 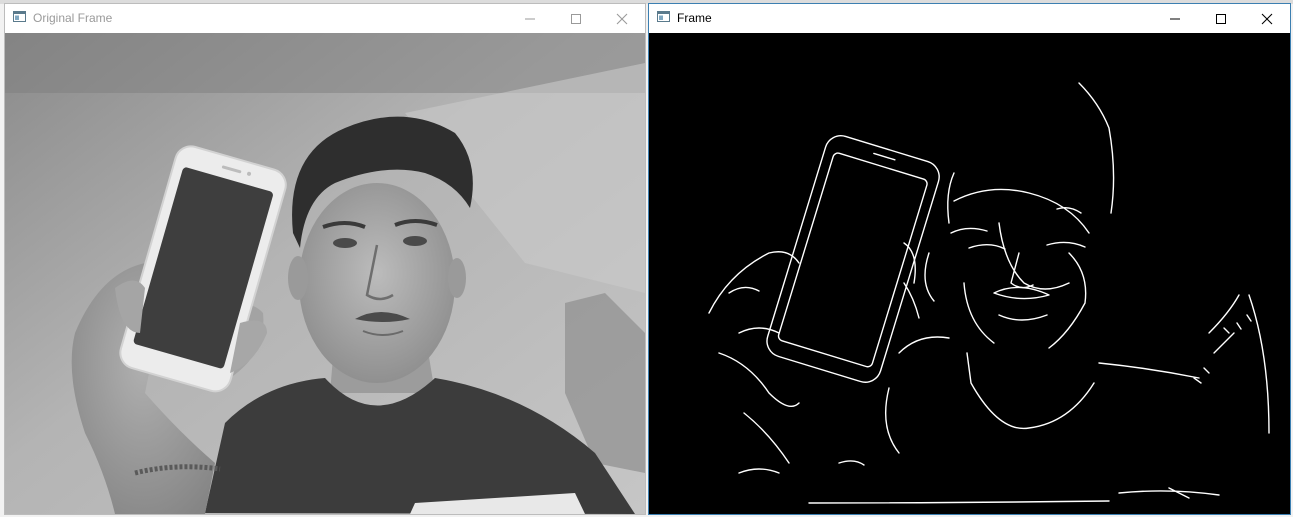 What do you see at coordinates (969, 18) in the screenshot?
I see `edge-frame-titlebar: Frame` at bounding box center [969, 18].